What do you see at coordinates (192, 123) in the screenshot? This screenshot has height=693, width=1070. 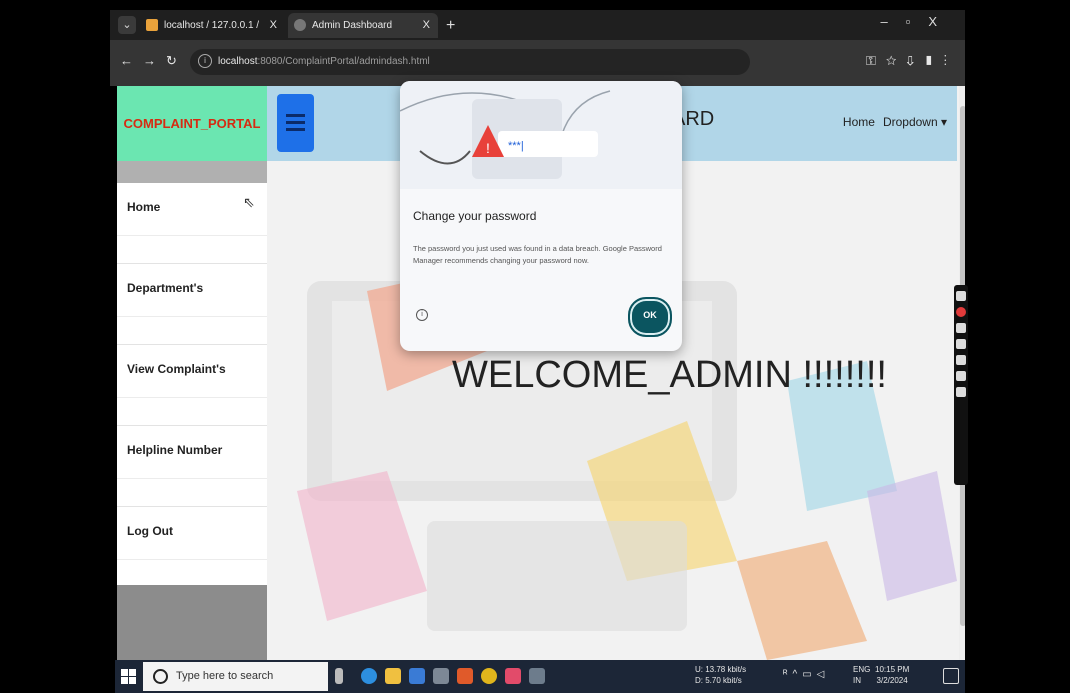 I see `brand-logo: COMPLAINT_PORTAL` at bounding box center [192, 123].